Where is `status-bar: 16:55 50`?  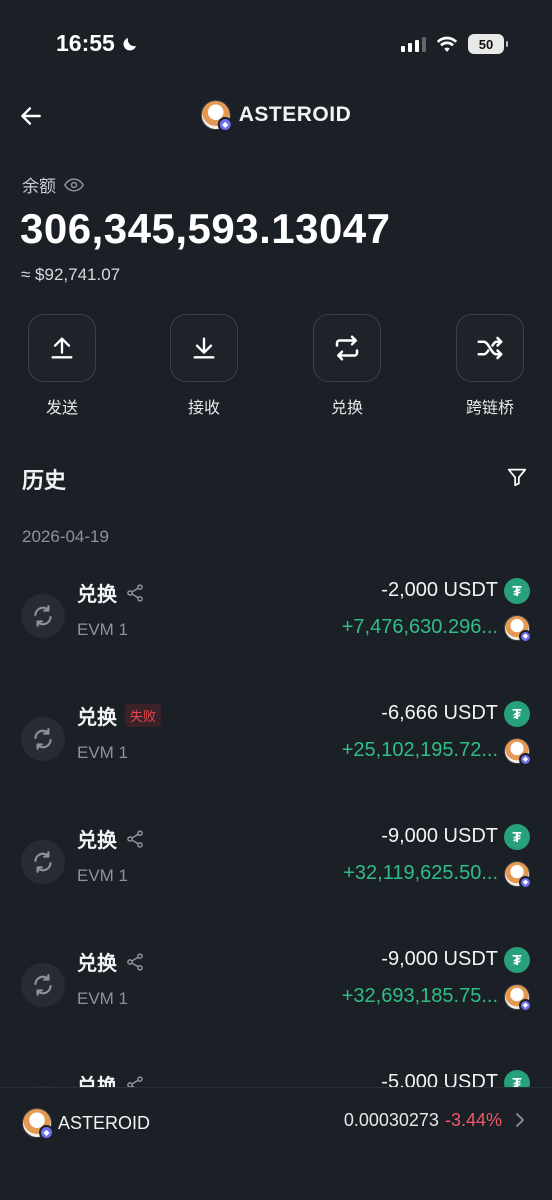
status-bar: 16:55 50 is located at coordinates (276, 44).